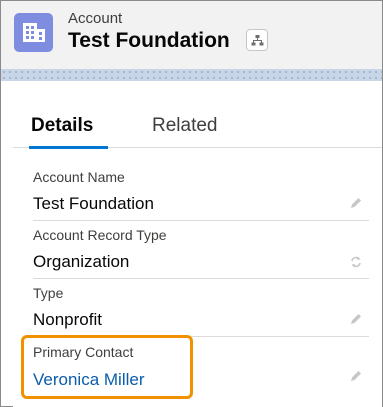  I want to click on view-hierarchy-button, so click(257, 40).